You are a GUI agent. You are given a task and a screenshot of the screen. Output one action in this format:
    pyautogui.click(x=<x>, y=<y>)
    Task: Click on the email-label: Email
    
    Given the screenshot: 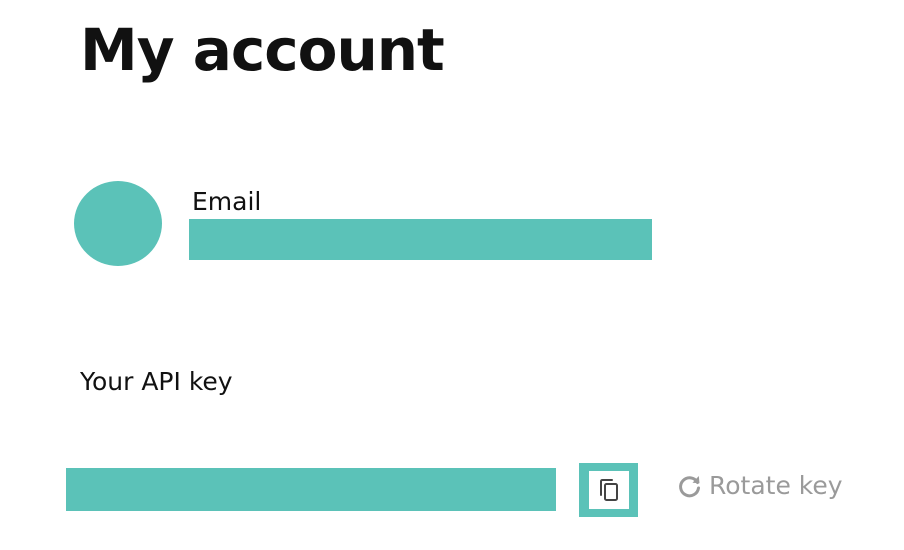 What is the action you would take?
    pyautogui.click(x=227, y=201)
    